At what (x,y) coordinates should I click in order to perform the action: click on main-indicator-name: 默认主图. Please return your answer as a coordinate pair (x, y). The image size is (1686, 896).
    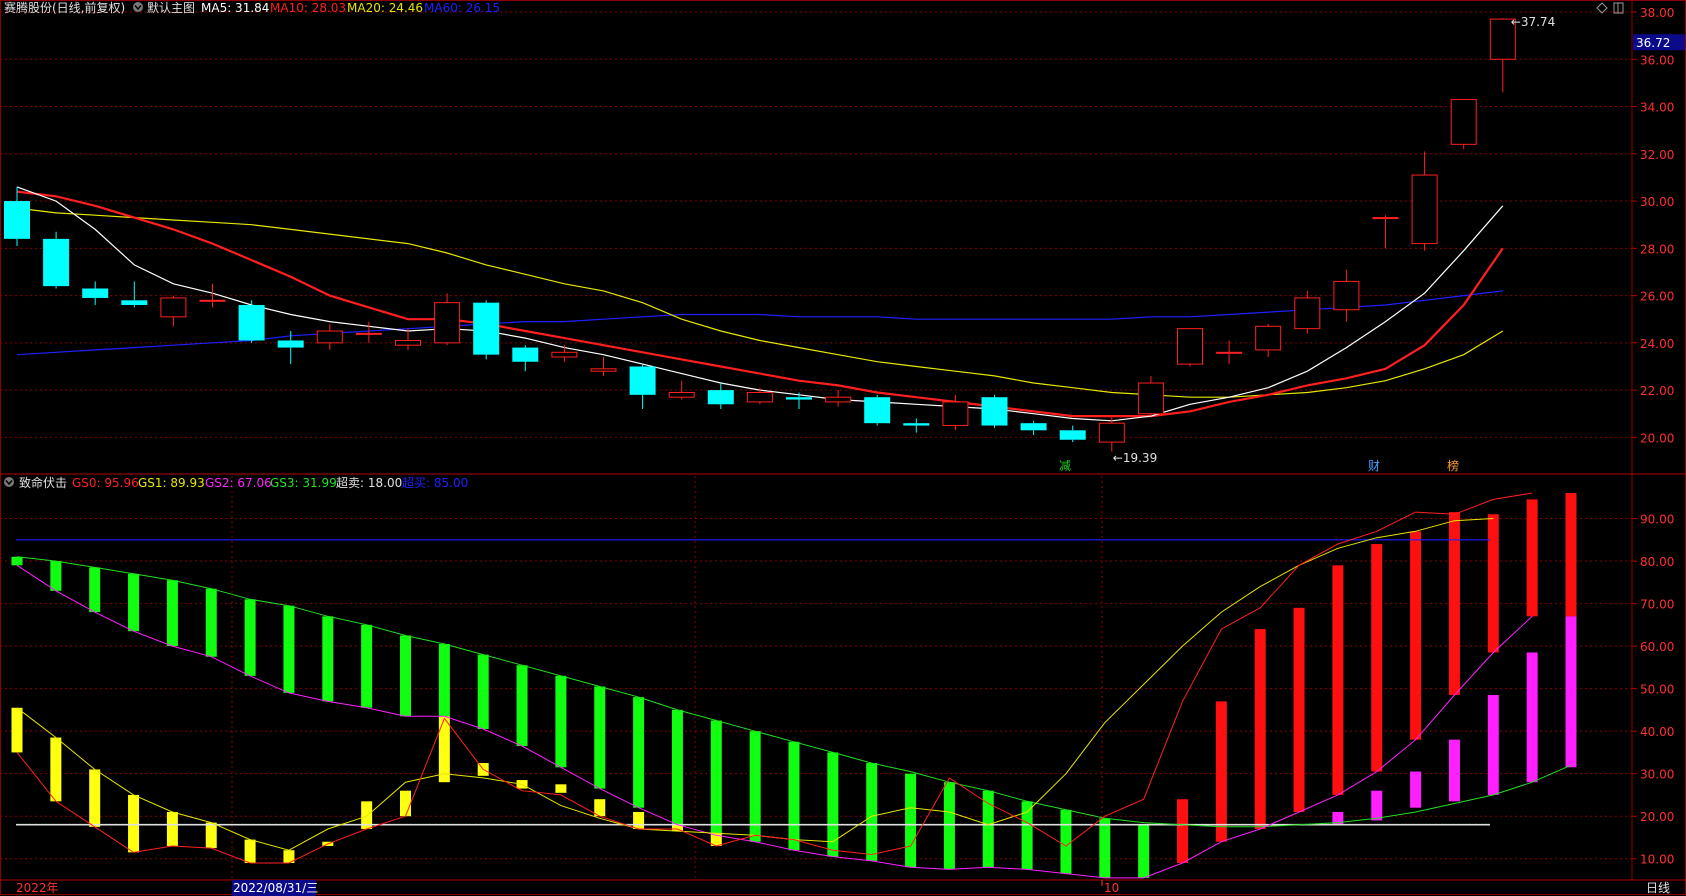
    Looking at the image, I should click on (171, 7).